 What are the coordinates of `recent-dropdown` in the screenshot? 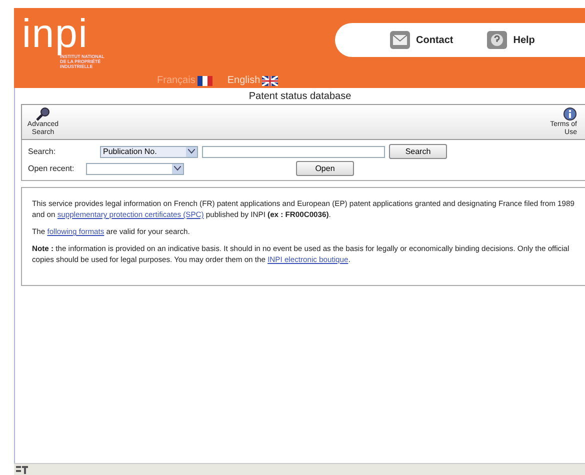 It's located at (135, 168).